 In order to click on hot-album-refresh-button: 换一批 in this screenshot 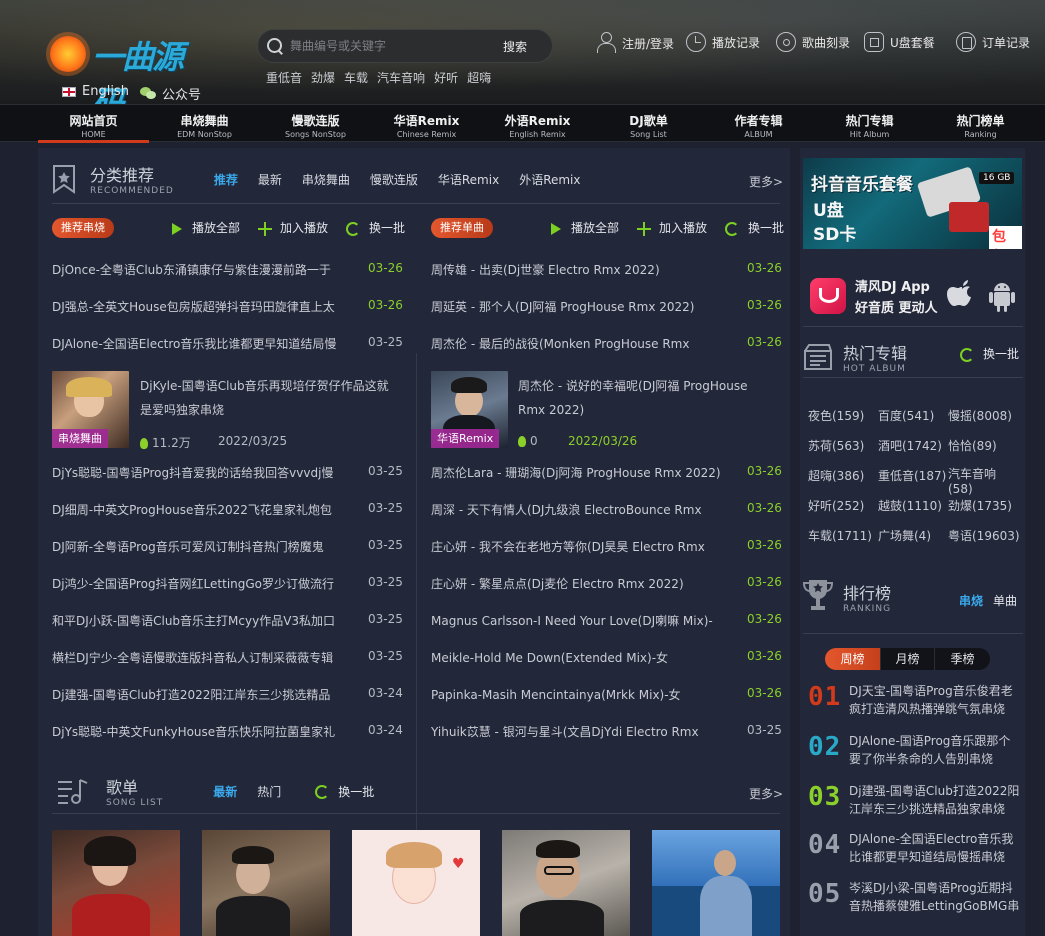, I will do `click(989, 353)`.